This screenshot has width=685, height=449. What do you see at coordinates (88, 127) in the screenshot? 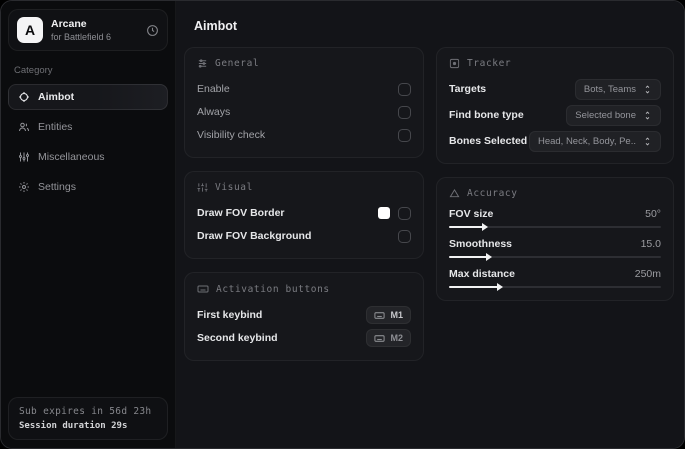
I see `sidebar-item-entities: Entities` at bounding box center [88, 127].